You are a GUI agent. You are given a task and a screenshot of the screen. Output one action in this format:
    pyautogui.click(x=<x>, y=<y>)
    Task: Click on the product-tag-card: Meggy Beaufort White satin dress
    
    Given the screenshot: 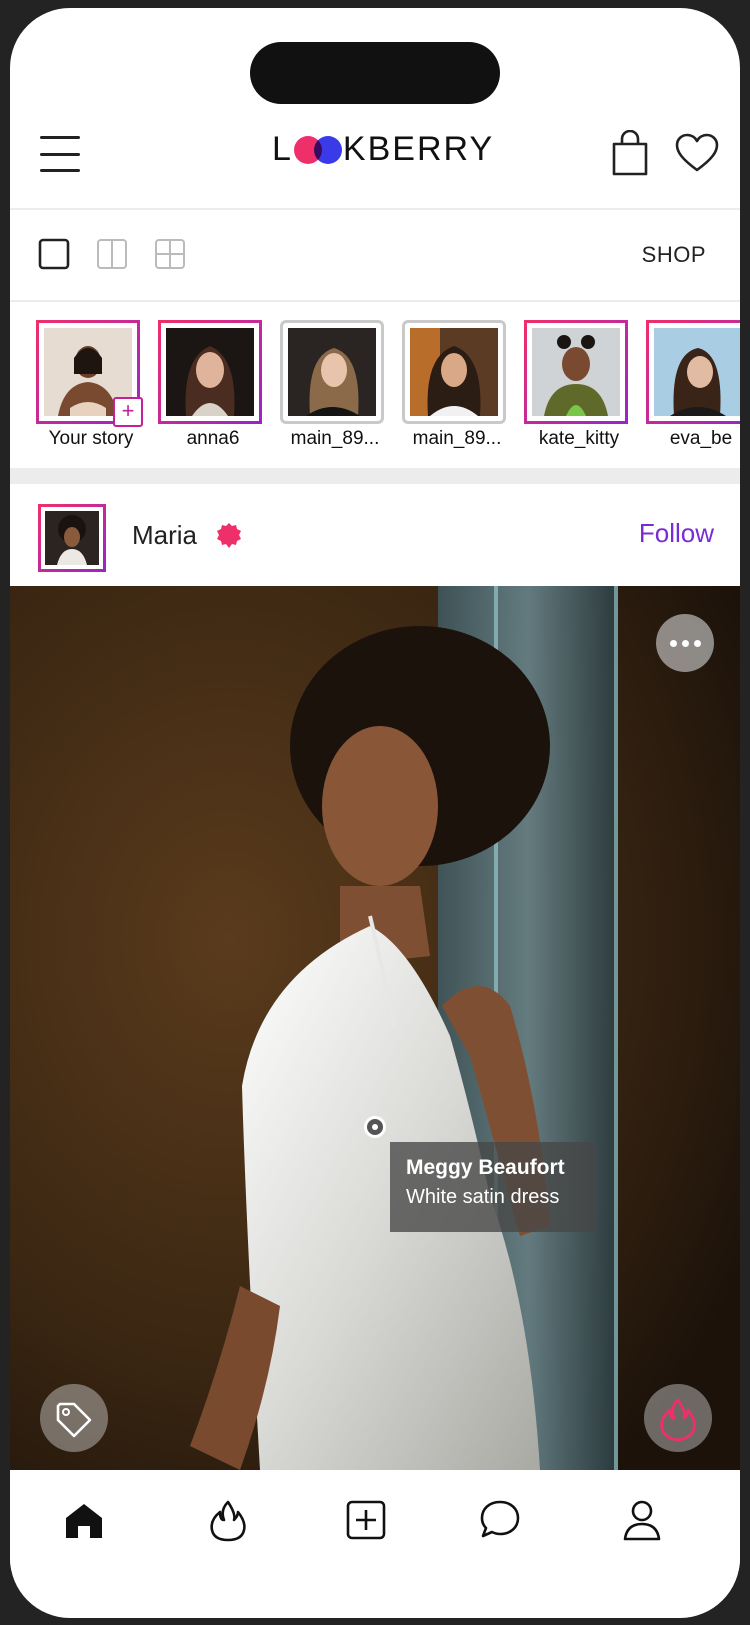 What is the action you would take?
    pyautogui.click(x=493, y=1187)
    